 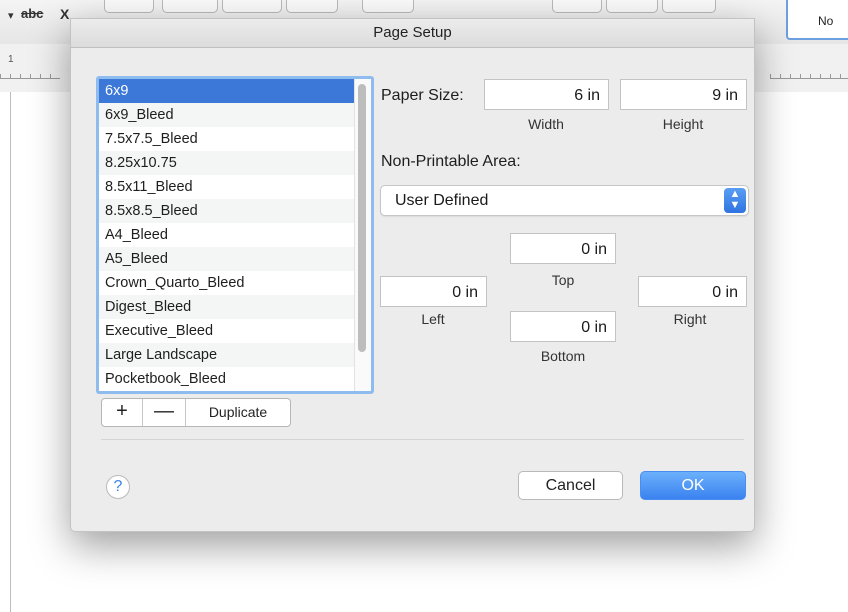 What do you see at coordinates (235, 211) in the screenshot?
I see `paper-list-item: 8.5x8.5_Bleed` at bounding box center [235, 211].